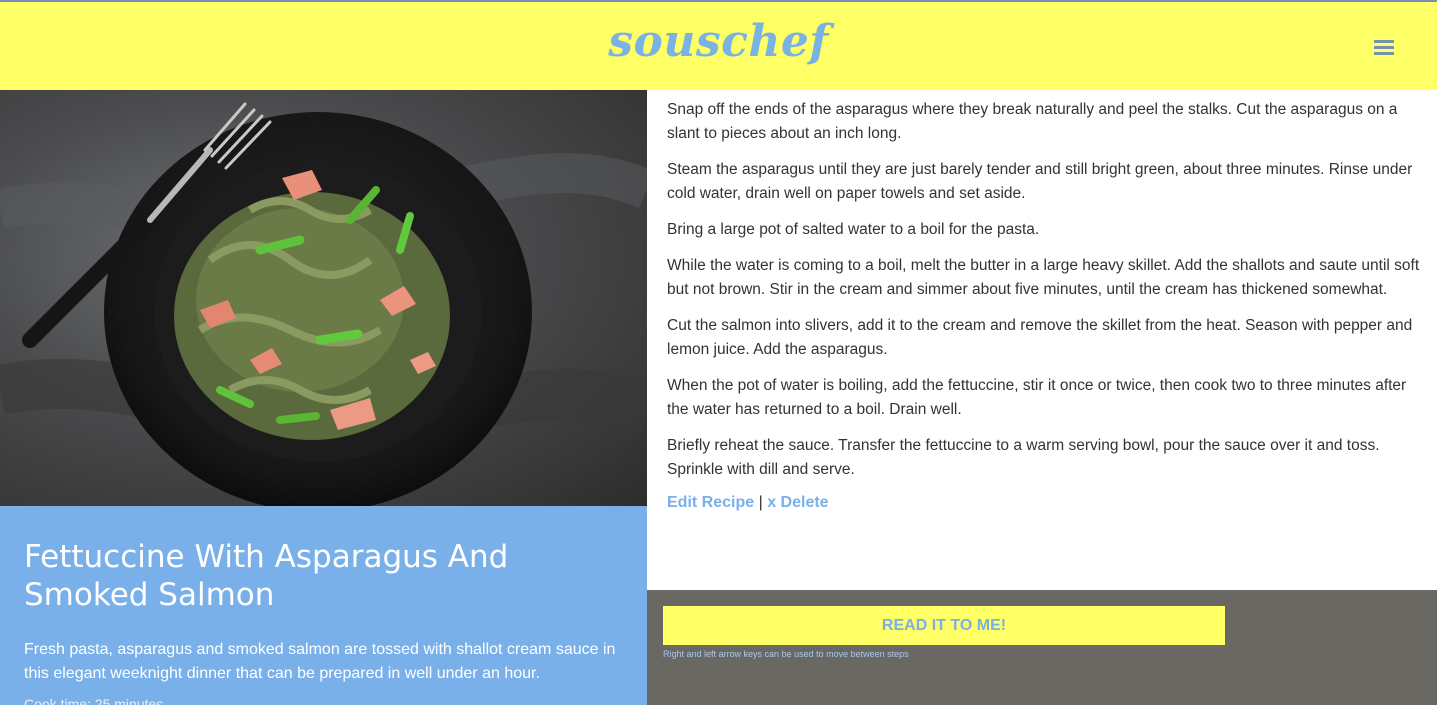 The width and height of the screenshot is (1437, 705). Describe the element at coordinates (94, 700) in the screenshot. I see `recipe-meta: Cook time: 25 minutes` at that location.